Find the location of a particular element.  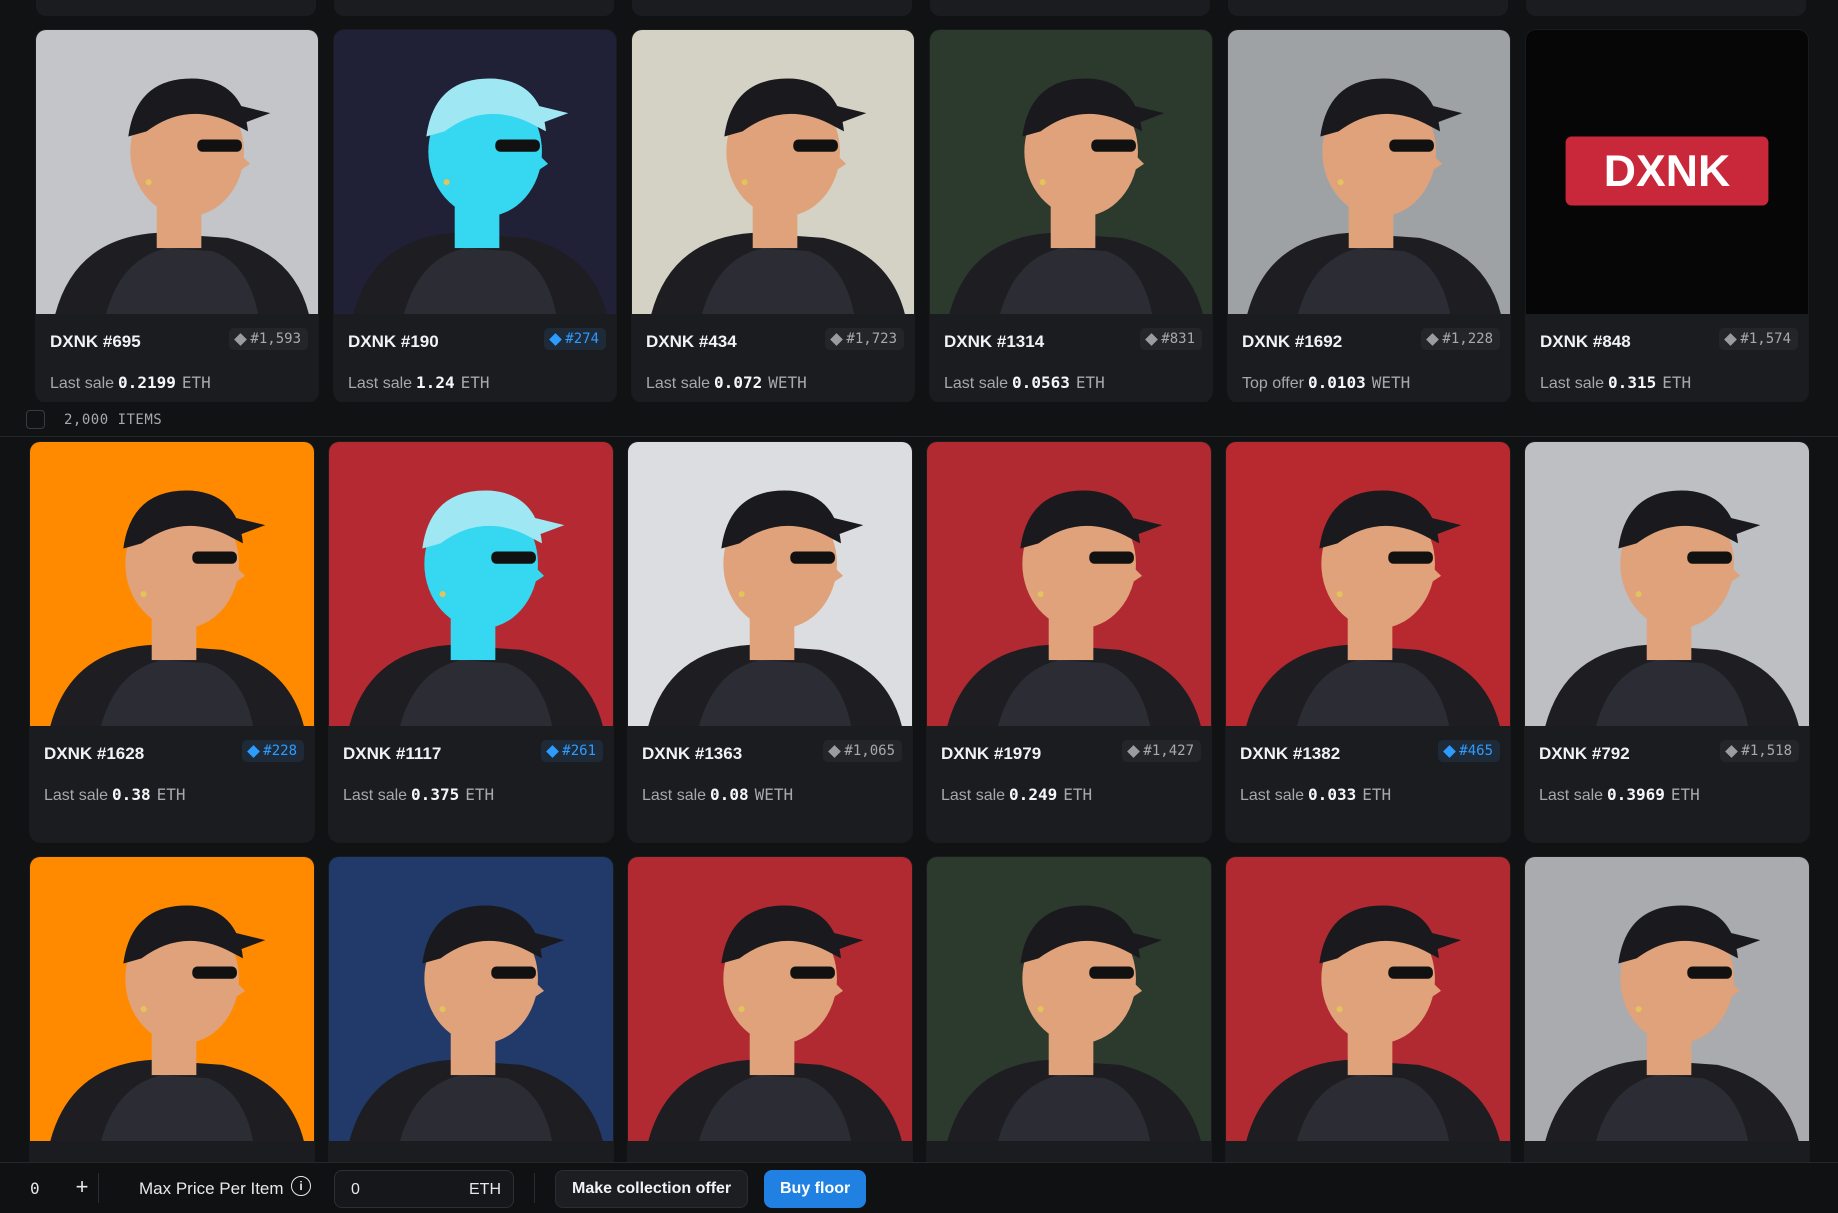

nft-sale-line: Last sale 0.072 WETH is located at coordinates (726, 383).